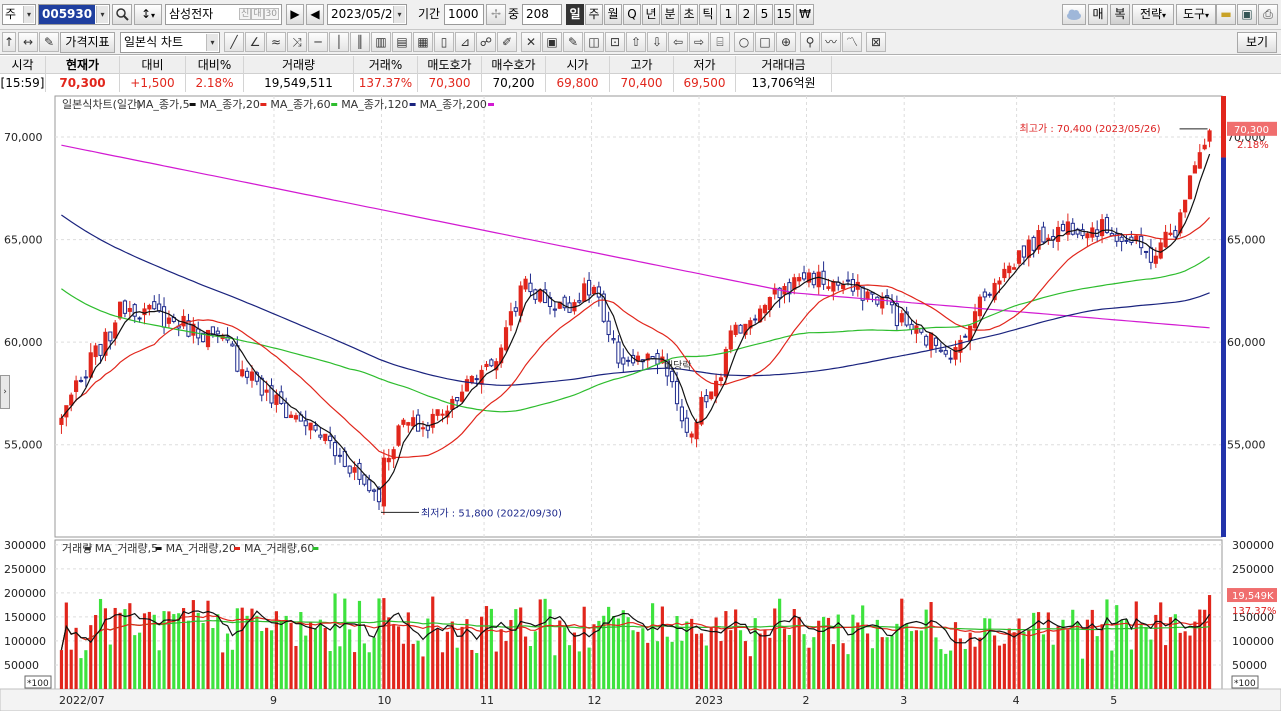  I want to click on x-axis-label: 2023, so click(709, 700).